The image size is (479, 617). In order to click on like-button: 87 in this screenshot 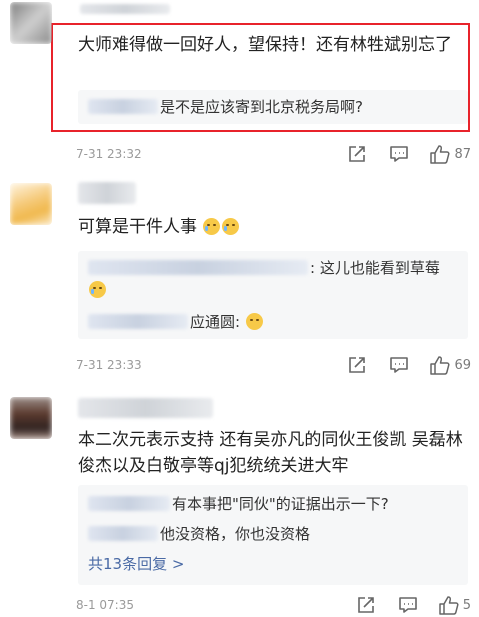, I will do `click(450, 154)`.